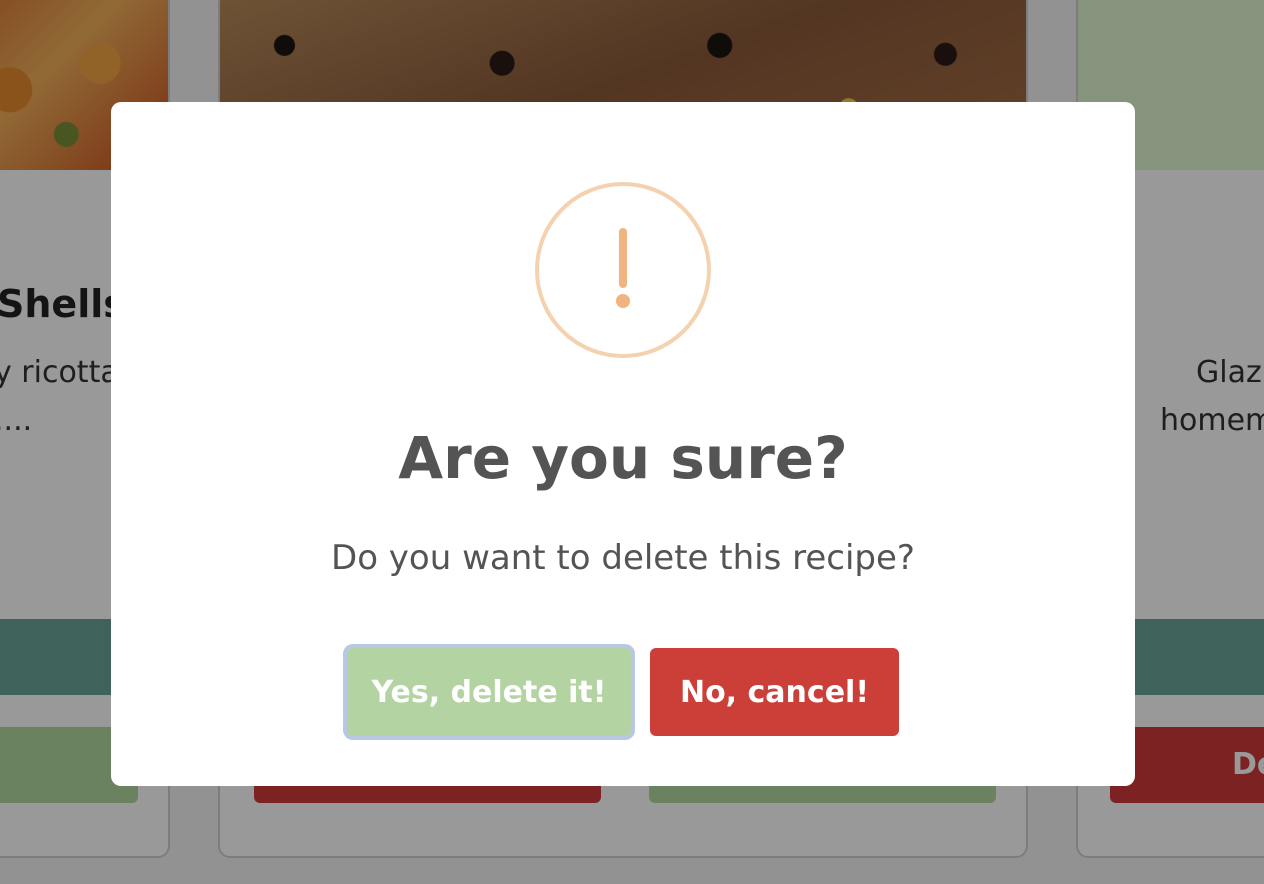 This screenshot has width=1264, height=884. I want to click on exclamation-bar, so click(623, 258).